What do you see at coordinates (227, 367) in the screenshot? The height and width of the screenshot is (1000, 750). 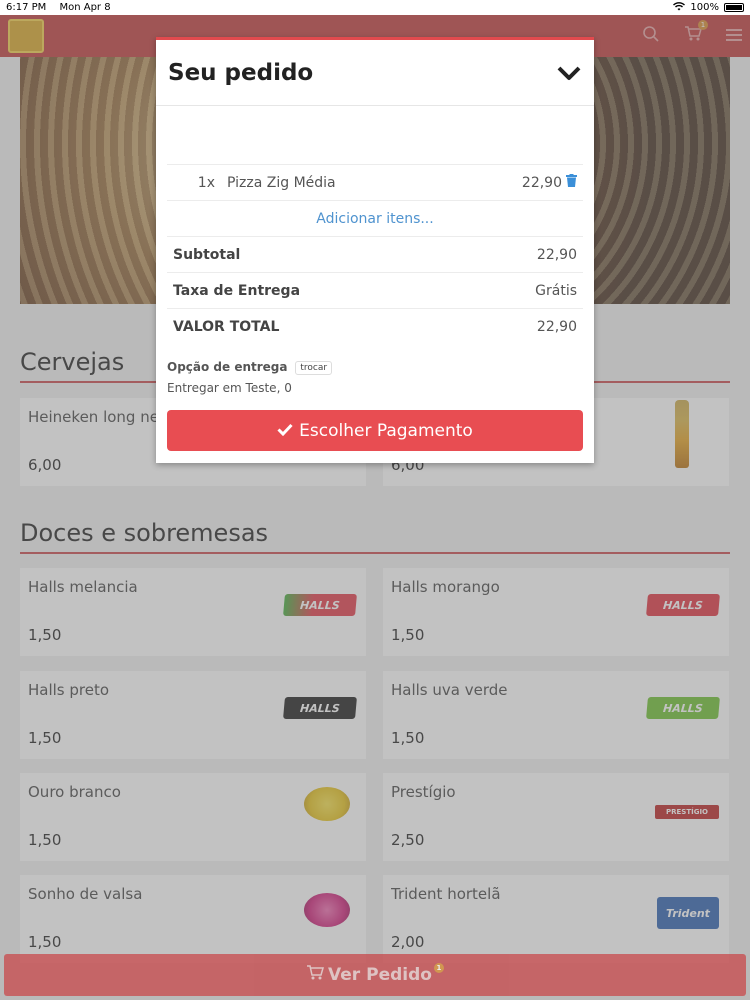 I see `delivery-option-label: Opção de entrega` at bounding box center [227, 367].